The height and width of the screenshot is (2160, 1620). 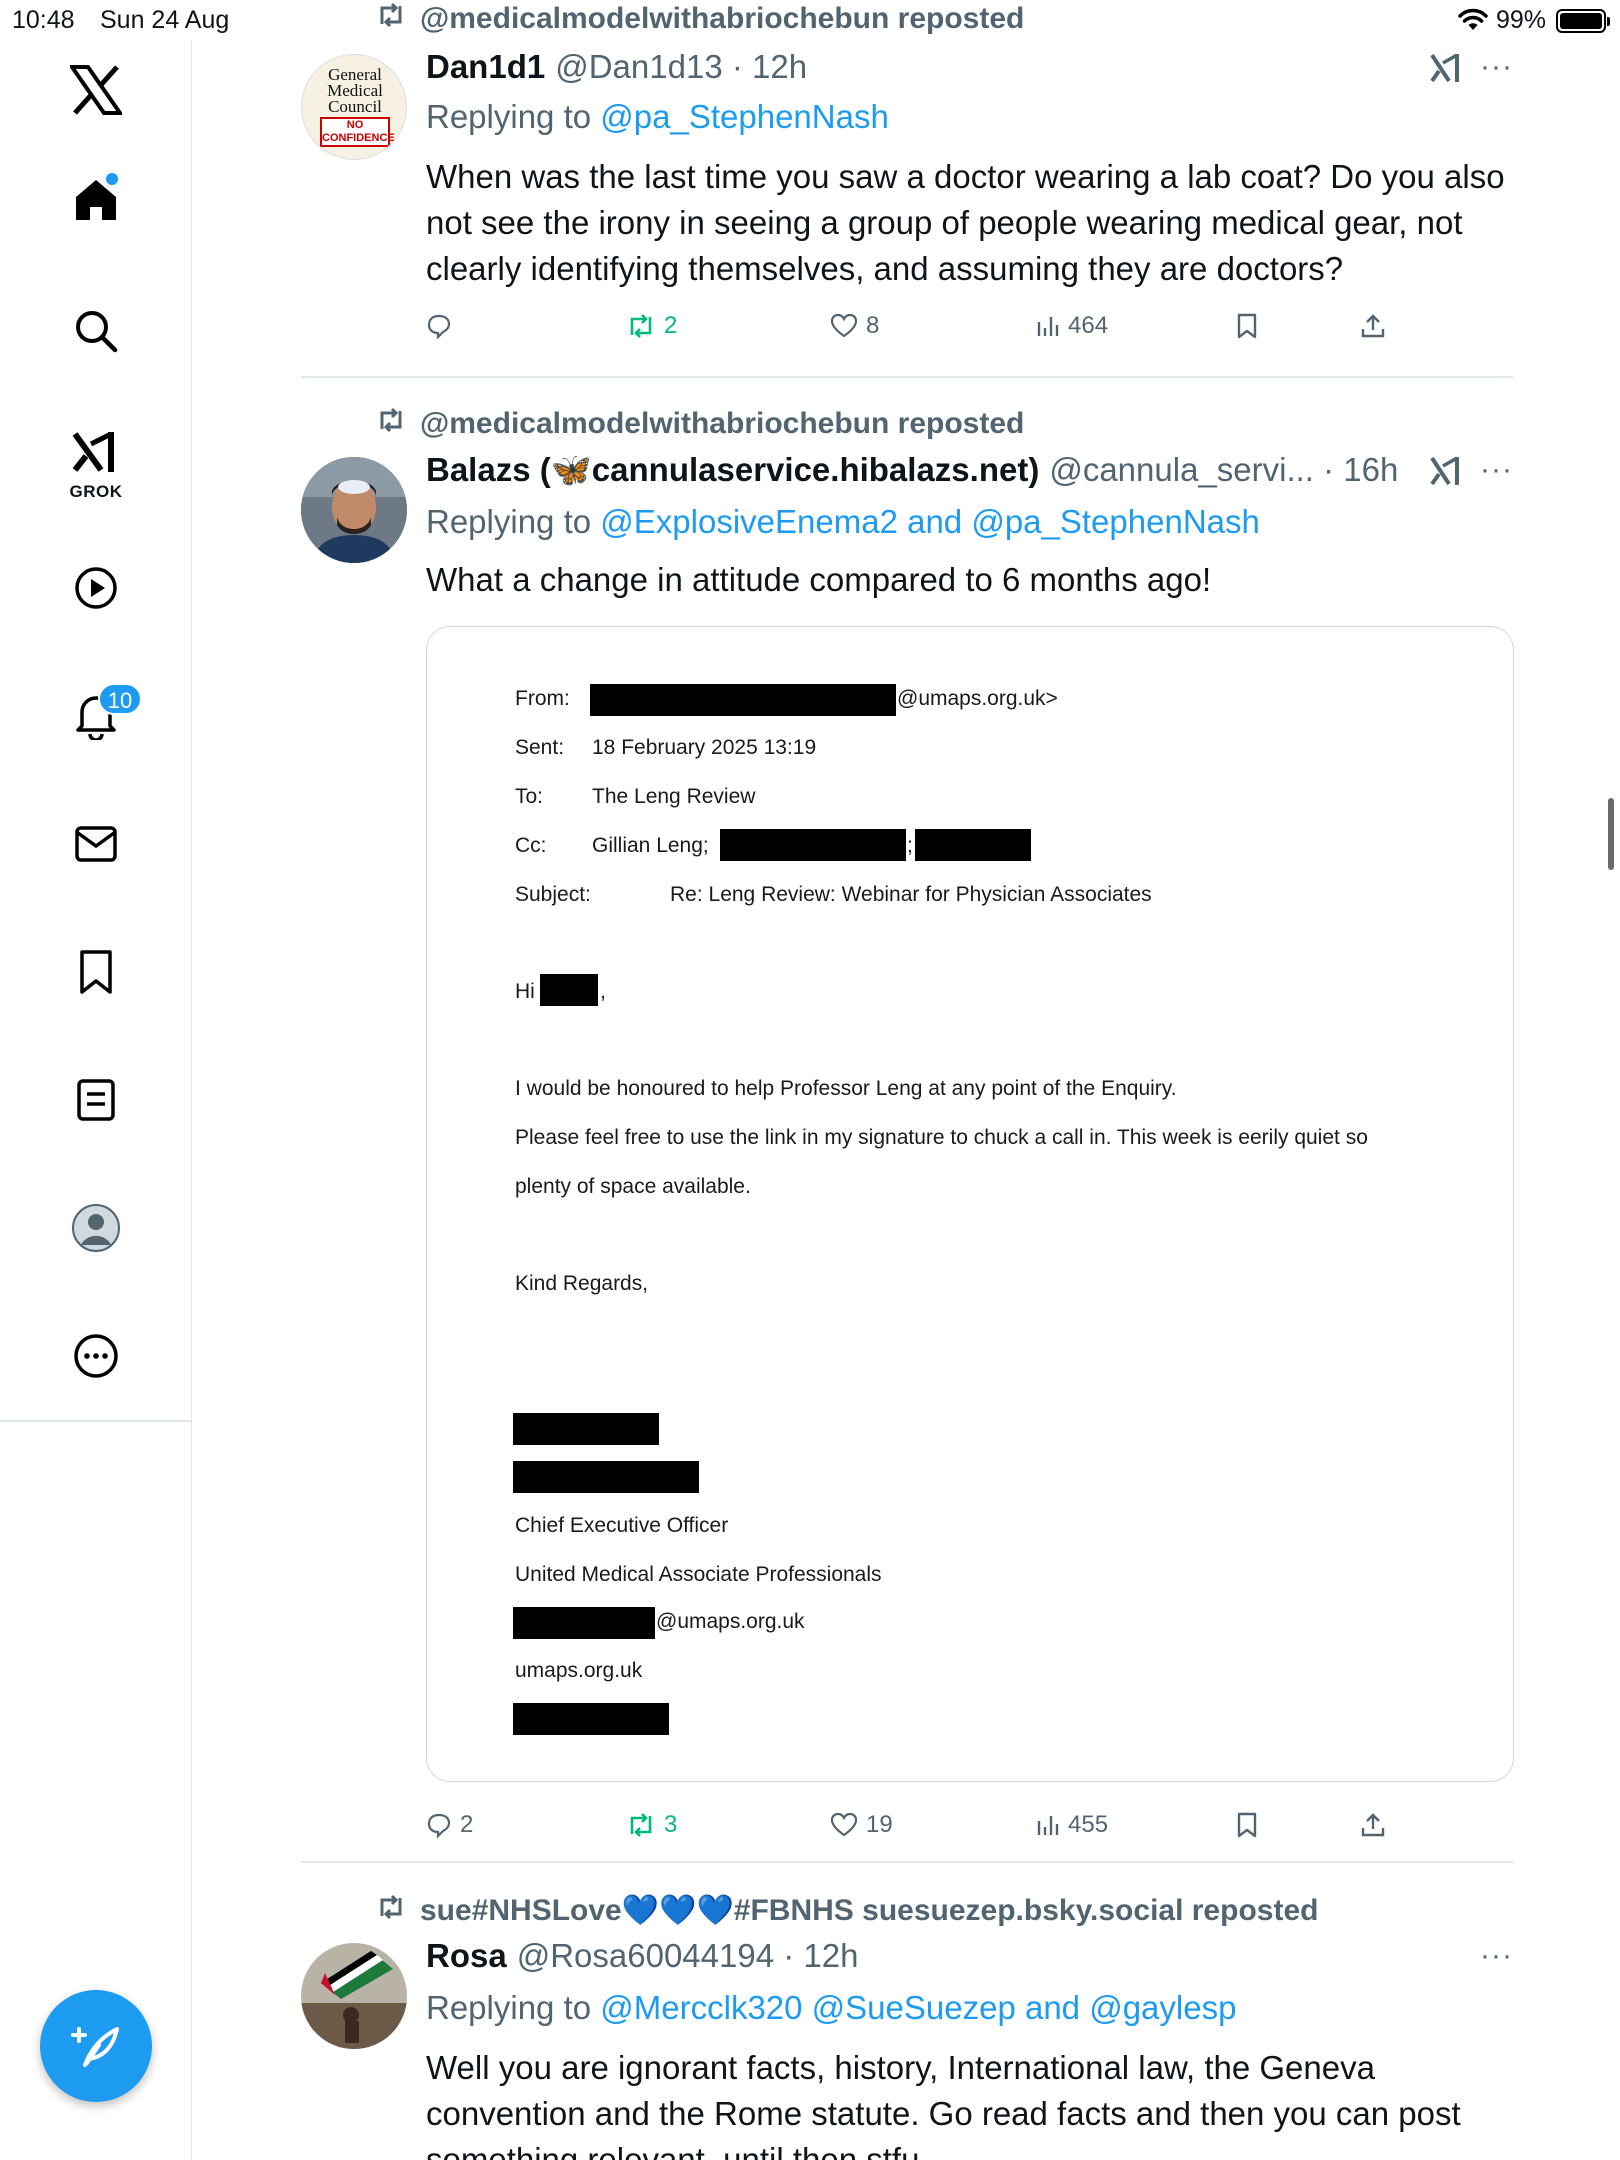 What do you see at coordinates (96, 491) in the screenshot?
I see `grok-label: GROK` at bounding box center [96, 491].